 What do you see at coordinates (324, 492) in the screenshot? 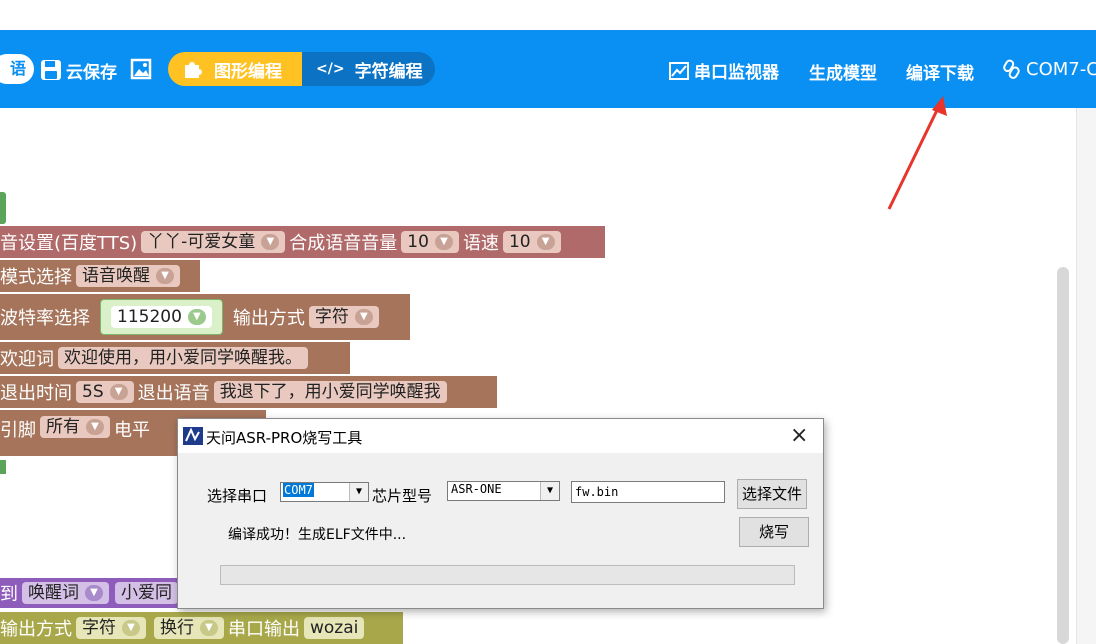
I see `port-select: COM7 ▼` at bounding box center [324, 492].